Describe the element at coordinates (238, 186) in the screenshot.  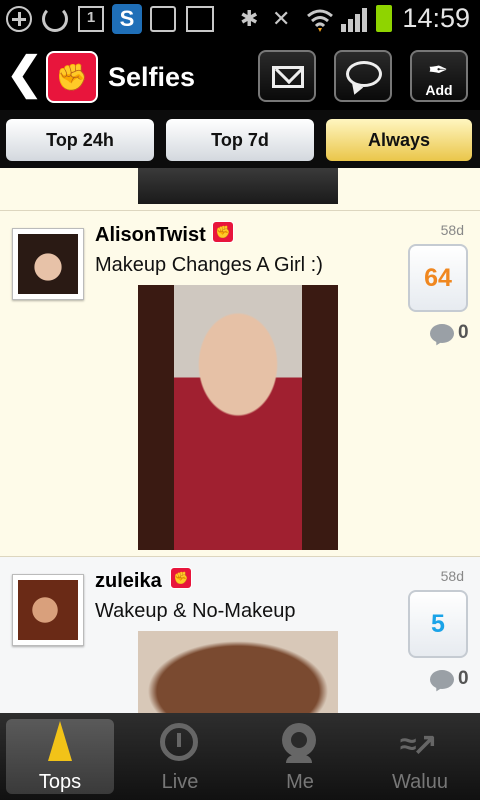
I see `previous-post-photo` at that location.